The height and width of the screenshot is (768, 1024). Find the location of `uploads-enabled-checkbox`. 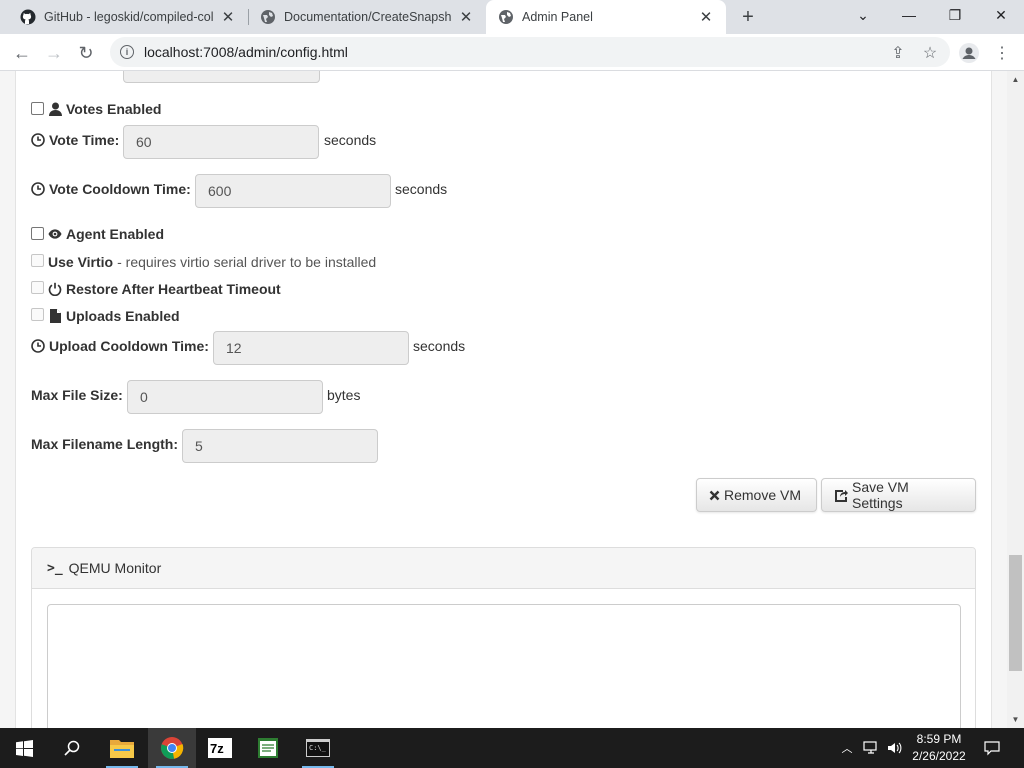

uploads-enabled-checkbox is located at coordinates (37, 314).